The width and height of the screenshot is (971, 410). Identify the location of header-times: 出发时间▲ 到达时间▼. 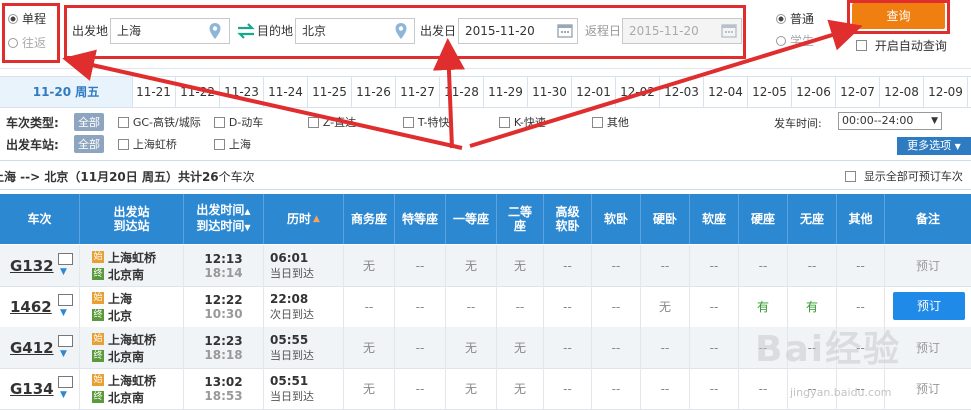
(224, 219).